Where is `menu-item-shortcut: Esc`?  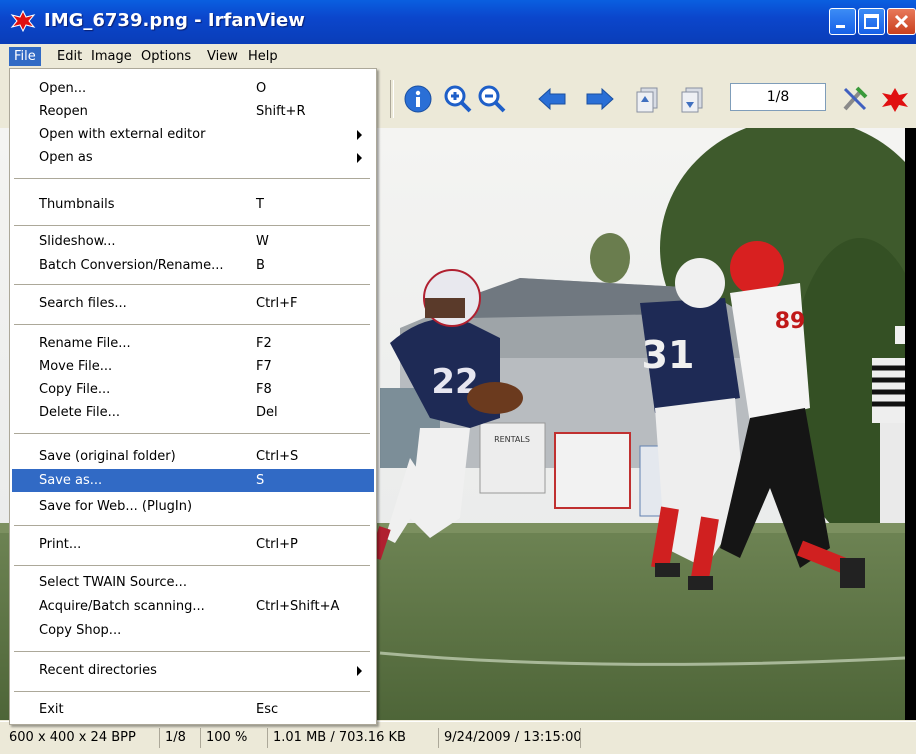 menu-item-shortcut: Esc is located at coordinates (267, 709).